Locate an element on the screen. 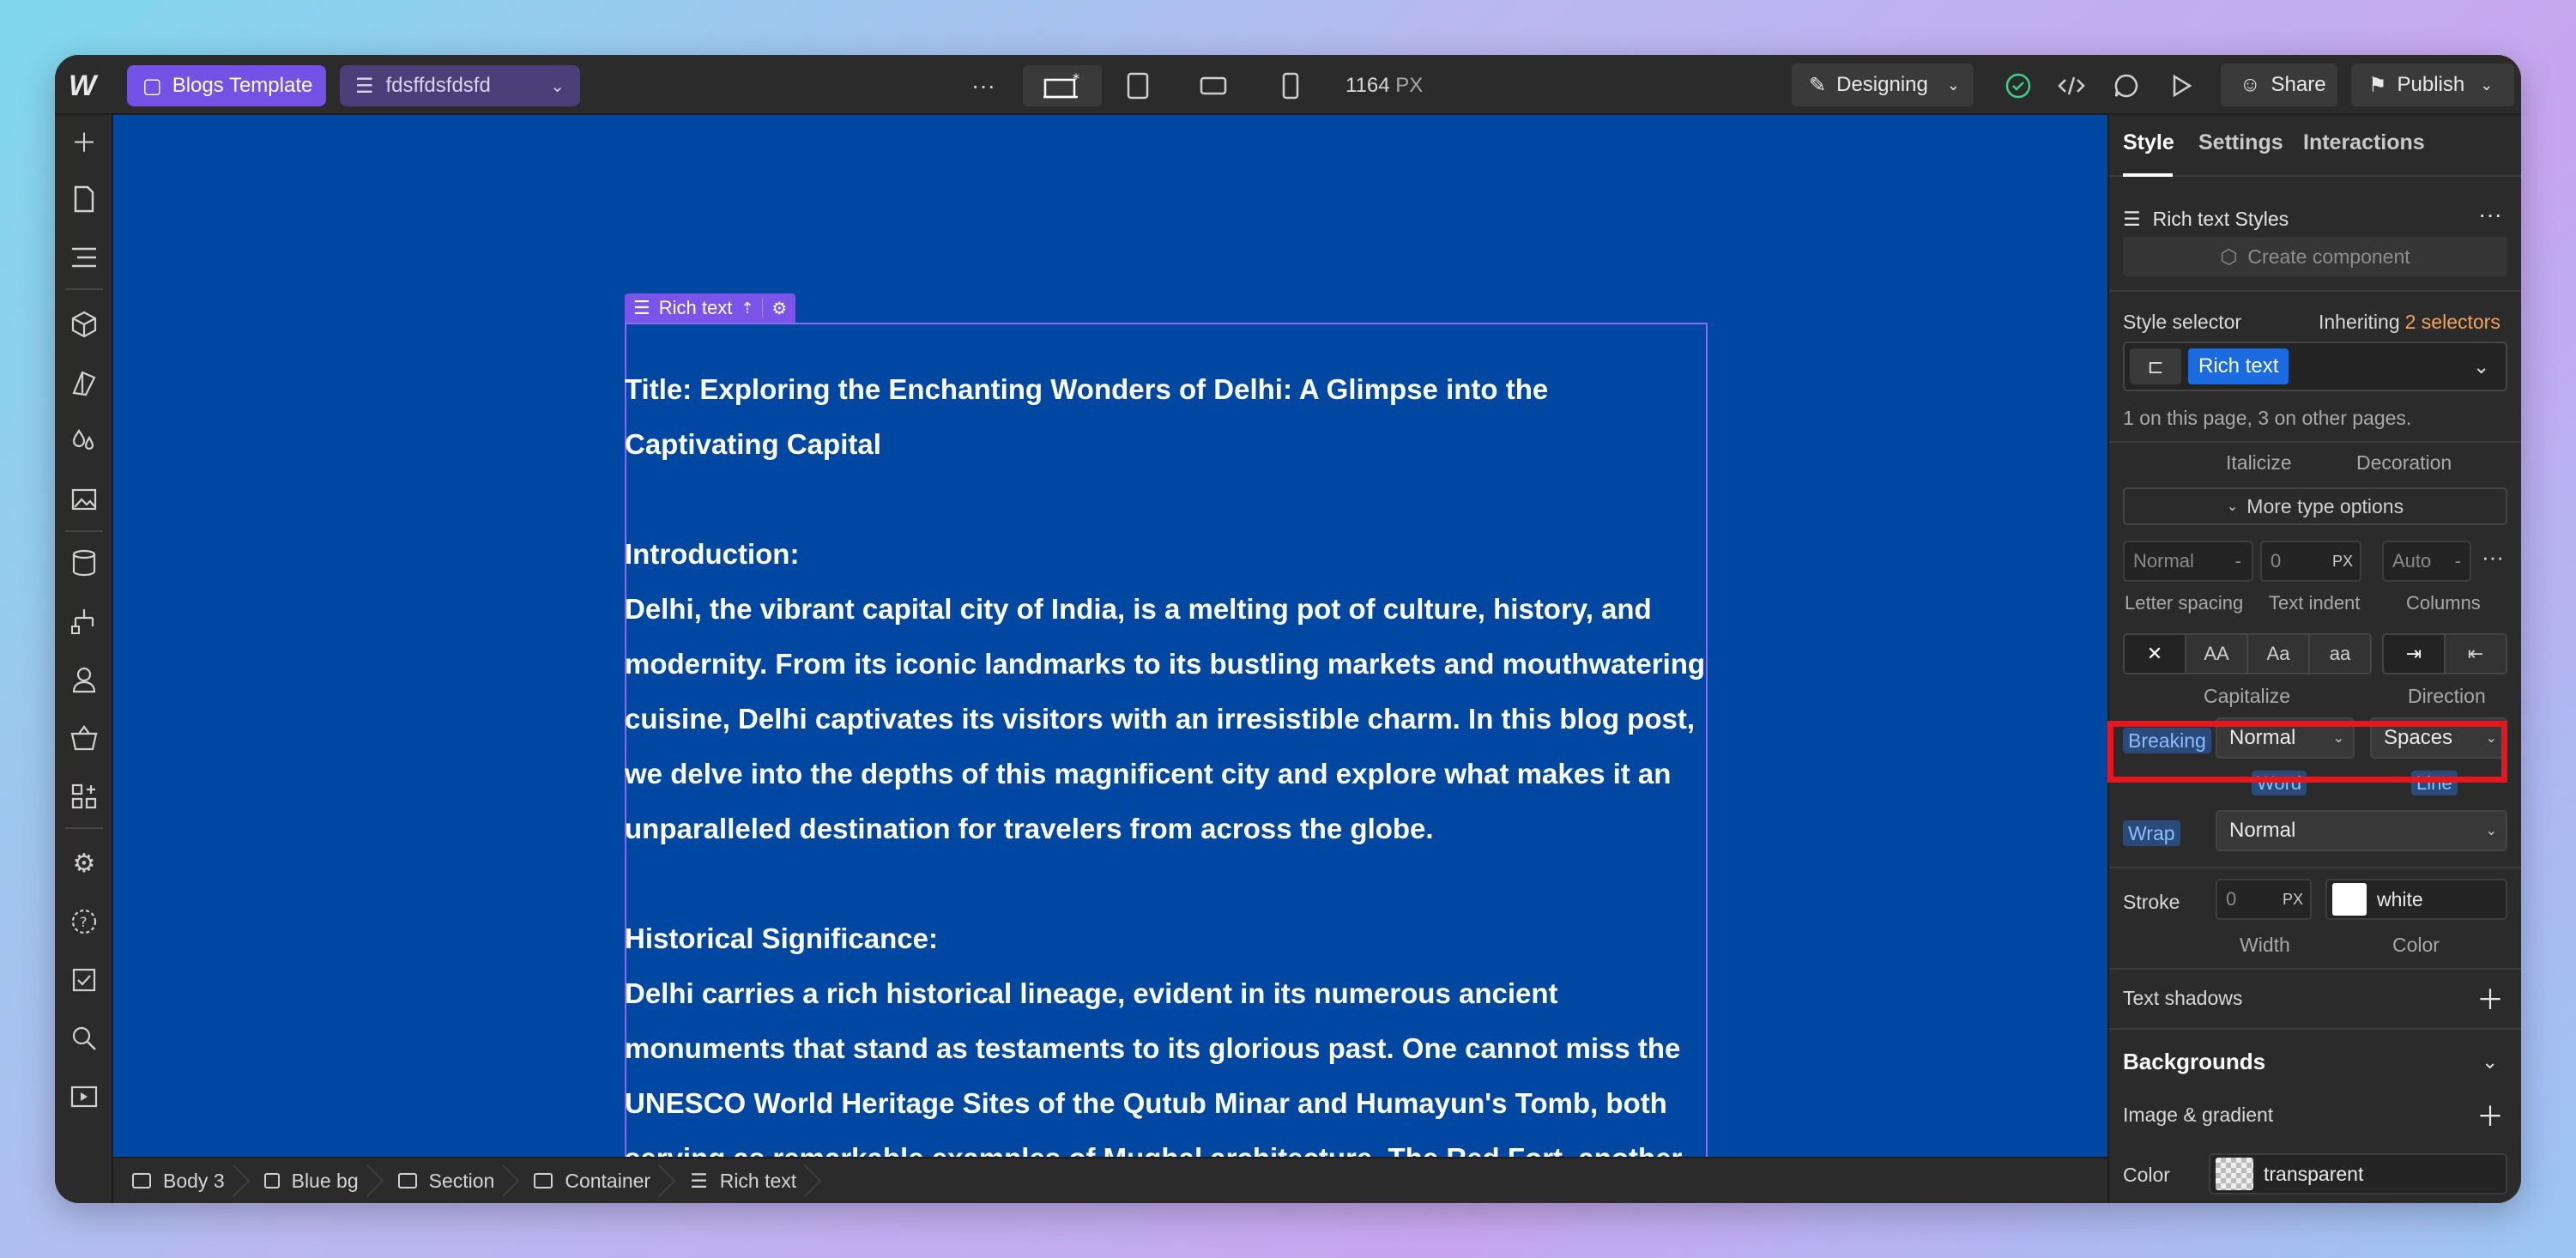 The height and width of the screenshot is (1258, 2576). add-background-image-icon: ＋ is located at coordinates (2490, 1114).